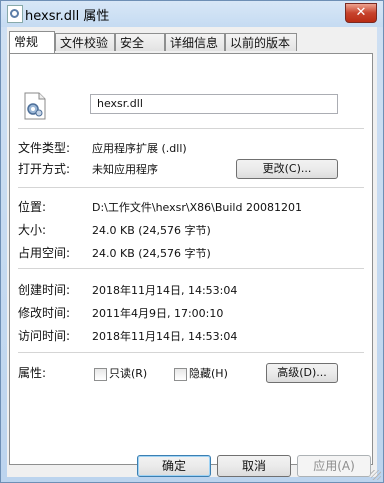  What do you see at coordinates (125, 169) in the screenshot?
I see `open-with-value: 未知应用程序` at bounding box center [125, 169].